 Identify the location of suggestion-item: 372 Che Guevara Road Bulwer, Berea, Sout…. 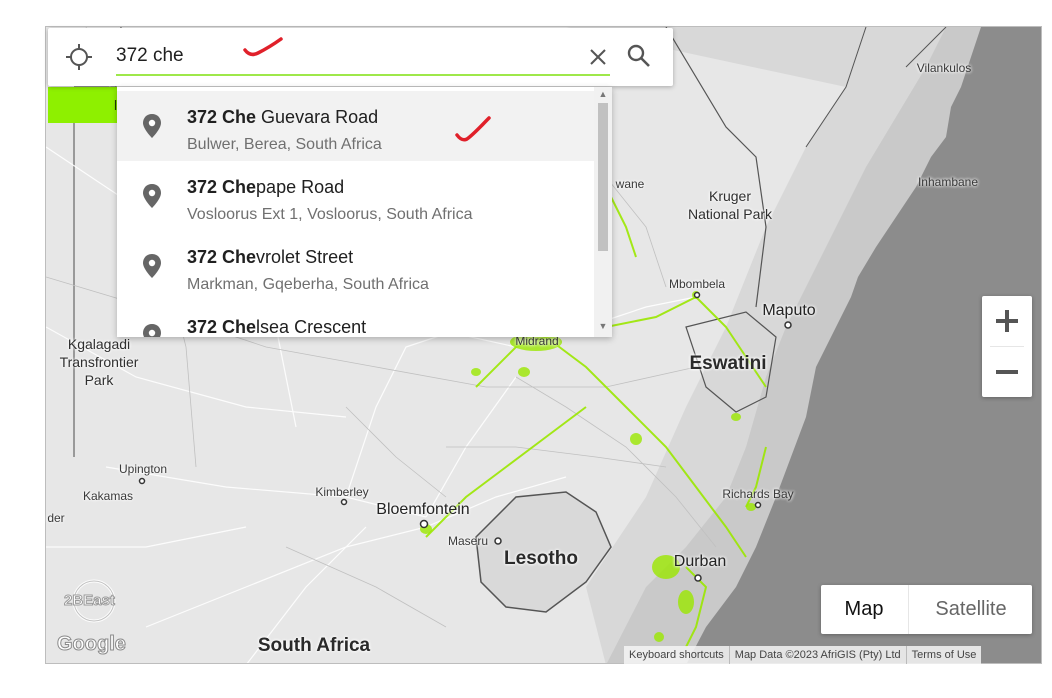
(355, 126).